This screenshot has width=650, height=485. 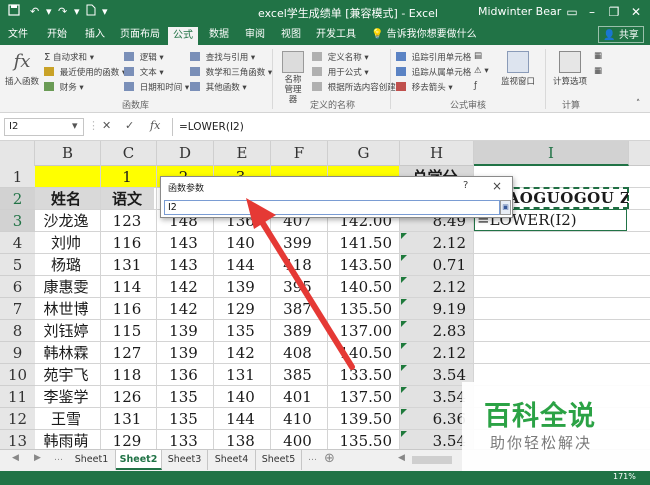 What do you see at coordinates (329, 458) in the screenshot?
I see `add-sheet-icon: ⊕` at bounding box center [329, 458].